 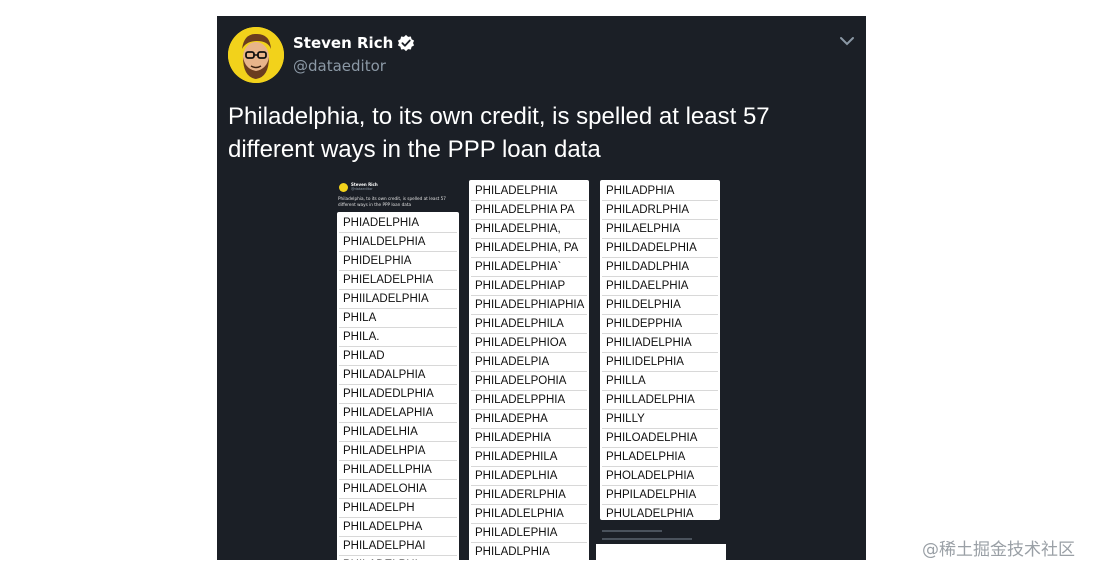 What do you see at coordinates (660, 210) in the screenshot?
I see `spelling-cell: PHILADRLPHIA` at bounding box center [660, 210].